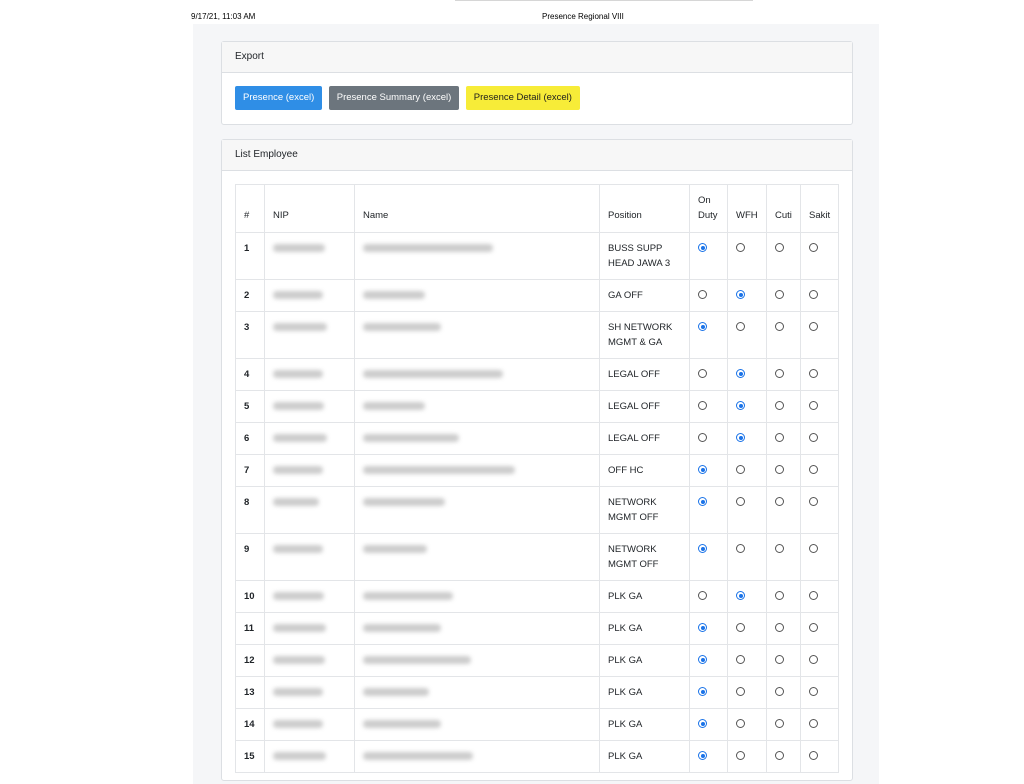 The width and height of the screenshot is (1024, 784). What do you see at coordinates (250, 628) in the screenshot?
I see `row-number: 11` at bounding box center [250, 628].